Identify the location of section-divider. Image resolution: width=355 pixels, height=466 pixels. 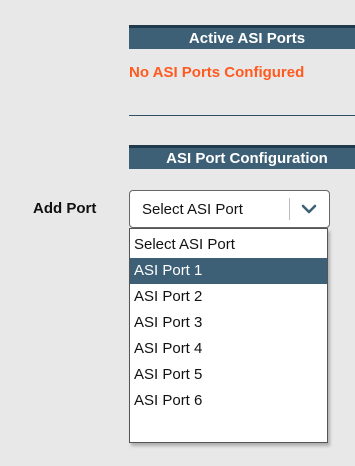
(242, 115).